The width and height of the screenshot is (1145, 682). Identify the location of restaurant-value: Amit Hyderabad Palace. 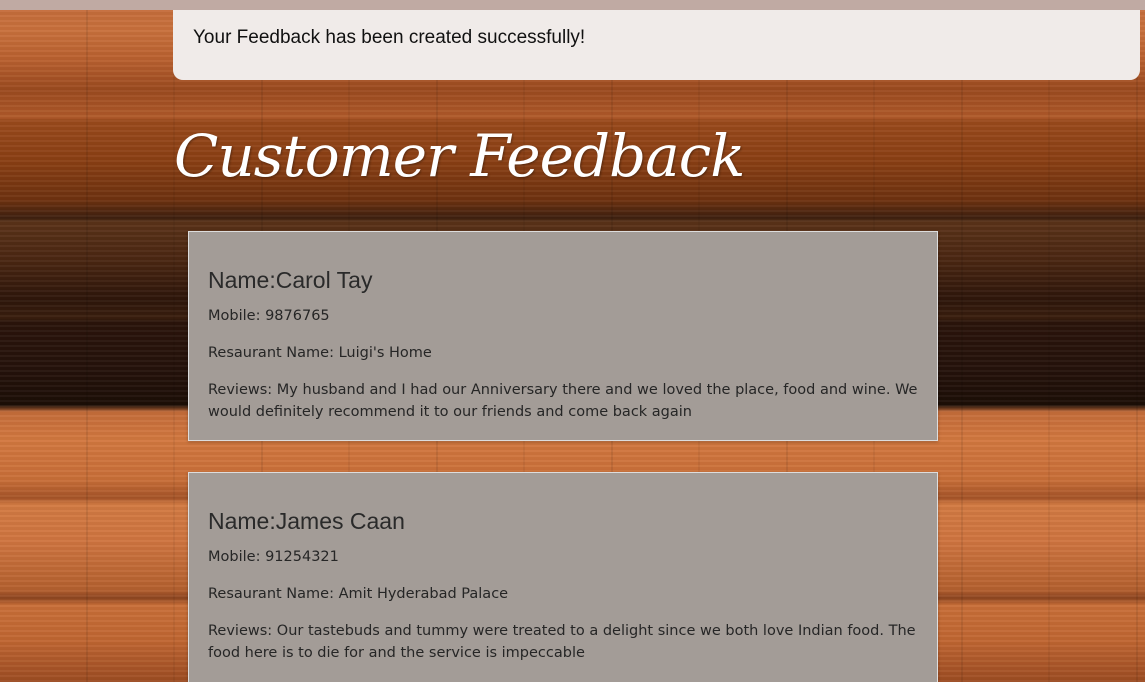
(423, 594).